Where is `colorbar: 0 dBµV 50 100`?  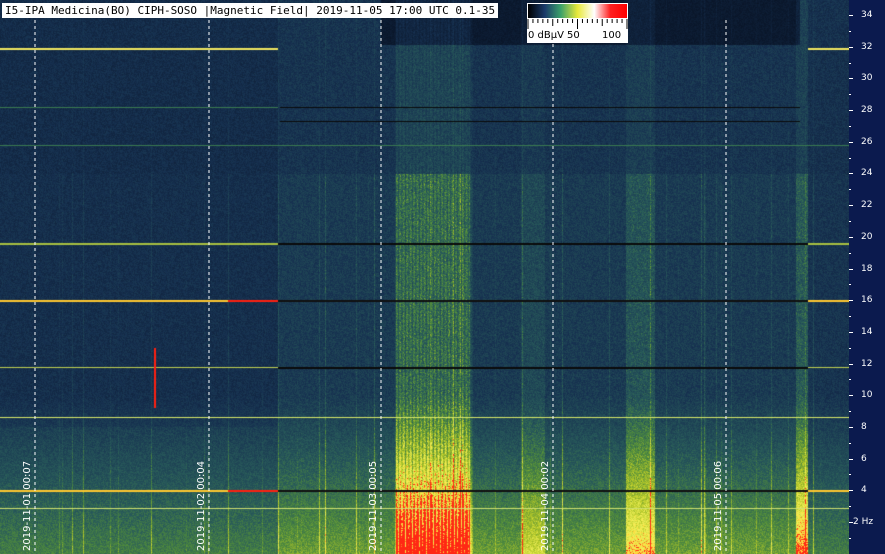 colorbar: 0 dBµV 50 100 is located at coordinates (577, 23).